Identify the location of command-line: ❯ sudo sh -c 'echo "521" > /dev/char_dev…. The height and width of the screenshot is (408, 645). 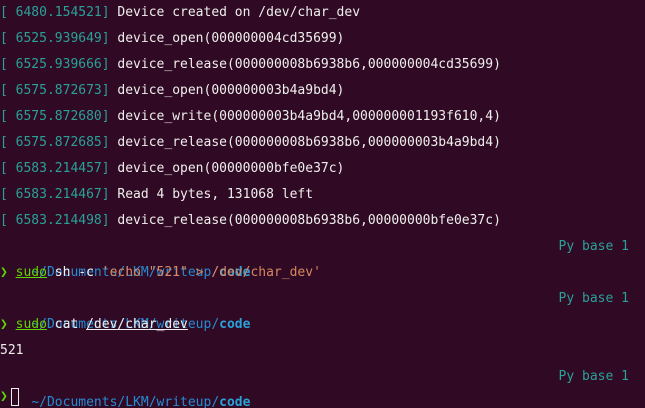
(322, 273).